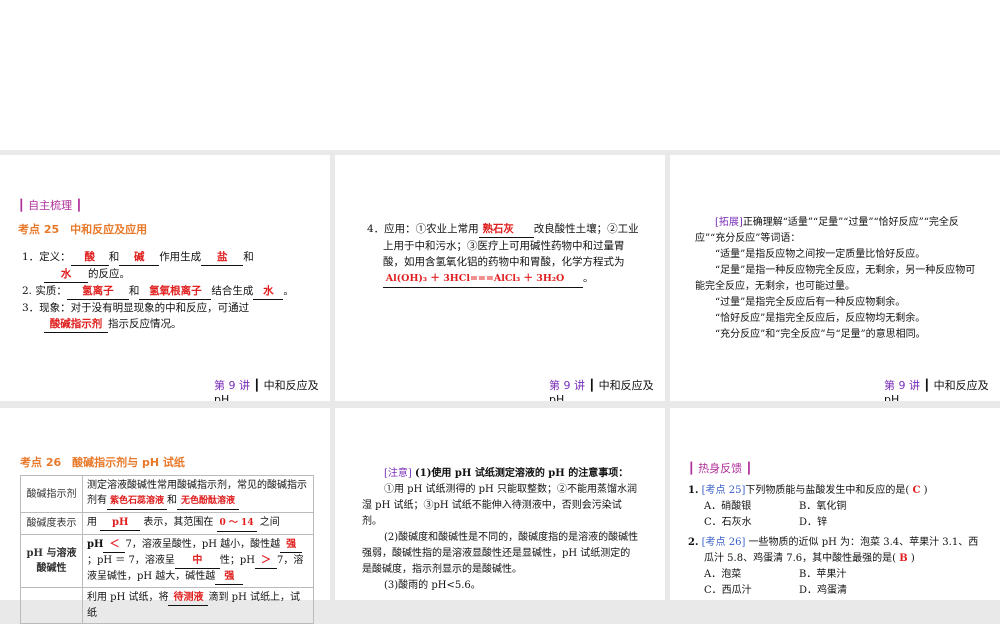 This screenshot has height=624, width=1000. What do you see at coordinates (483, 279) in the screenshot?
I see `answer-blank: Al(OH)₃ ＋ 3HCl===AlCl₃ ＋ 3H₂O` at bounding box center [483, 279].